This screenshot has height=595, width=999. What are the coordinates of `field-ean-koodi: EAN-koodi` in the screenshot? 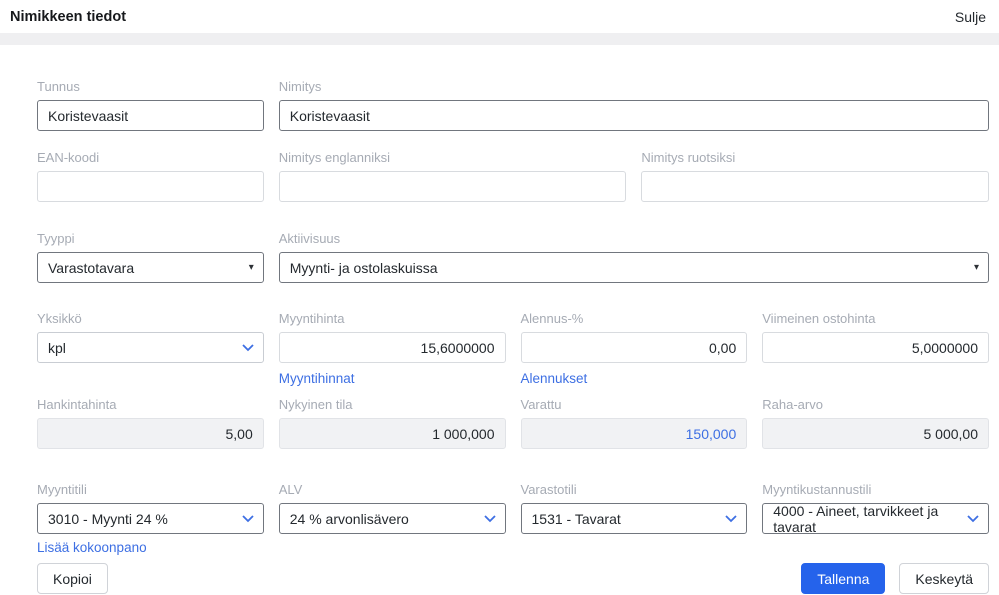 It's located at (150, 176).